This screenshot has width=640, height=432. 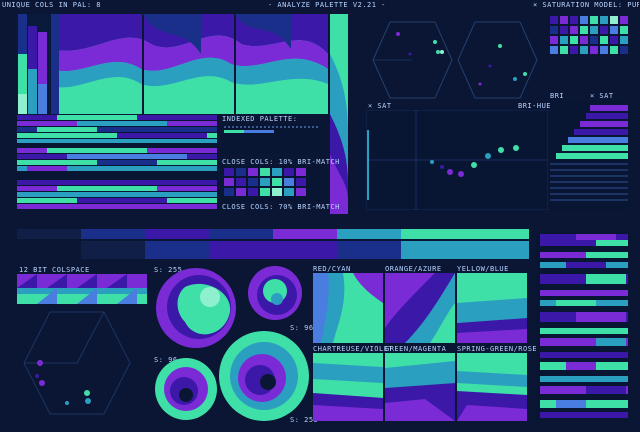 I want to click on indexed-palette-label: INDEXED PALETTE:, so click(x=260, y=119).